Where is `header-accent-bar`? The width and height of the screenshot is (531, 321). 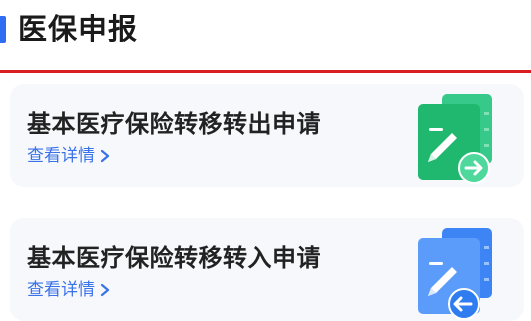 header-accent-bar is located at coordinates (3, 29).